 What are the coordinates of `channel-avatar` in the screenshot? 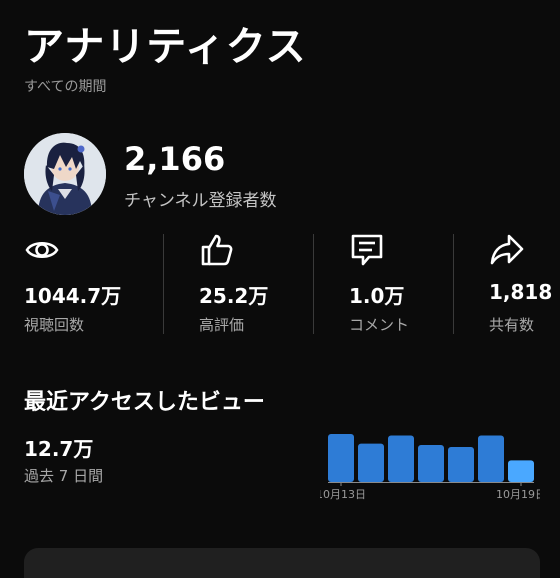 It's located at (65, 174).